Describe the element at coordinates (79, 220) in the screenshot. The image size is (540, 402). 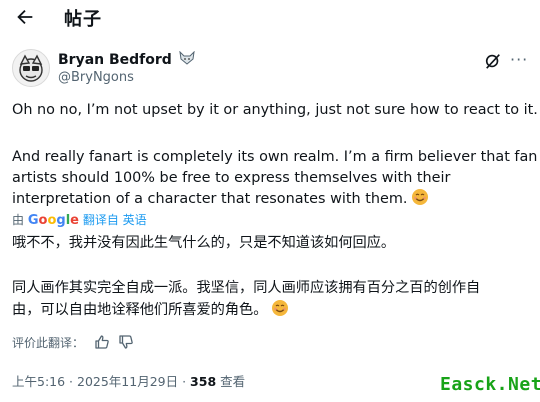
I see `translation-attribution: 由 Google 翻译自 英语` at that location.